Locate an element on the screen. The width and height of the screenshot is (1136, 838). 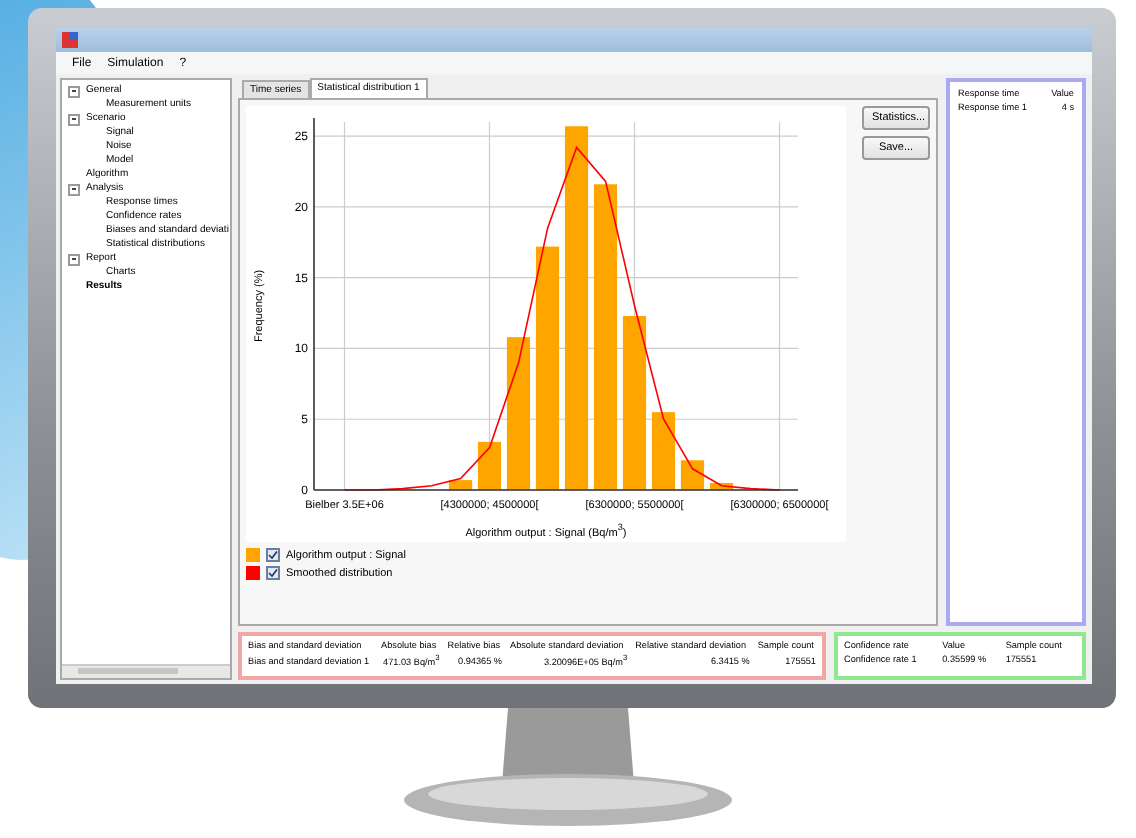
horizontal-scrollbar is located at coordinates (146, 671).